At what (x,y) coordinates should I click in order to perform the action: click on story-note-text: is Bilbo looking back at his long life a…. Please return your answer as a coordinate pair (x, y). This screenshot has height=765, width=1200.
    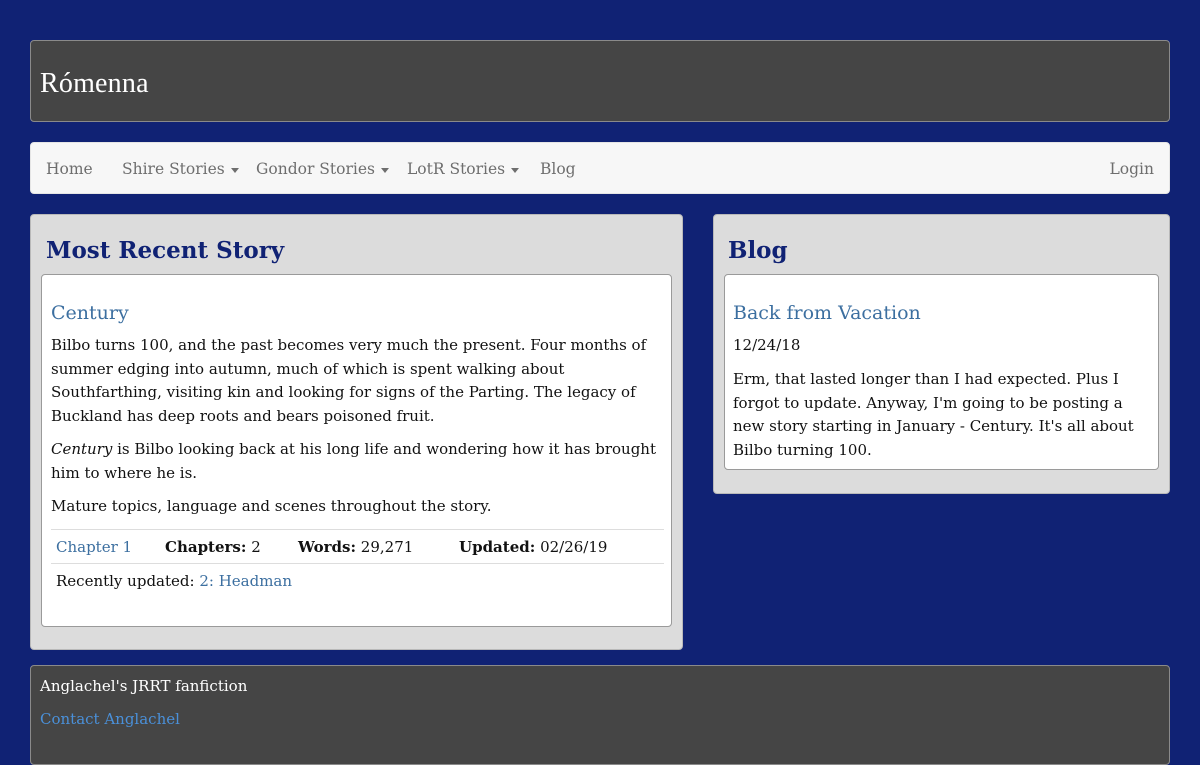
    Looking at the image, I should click on (353, 461).